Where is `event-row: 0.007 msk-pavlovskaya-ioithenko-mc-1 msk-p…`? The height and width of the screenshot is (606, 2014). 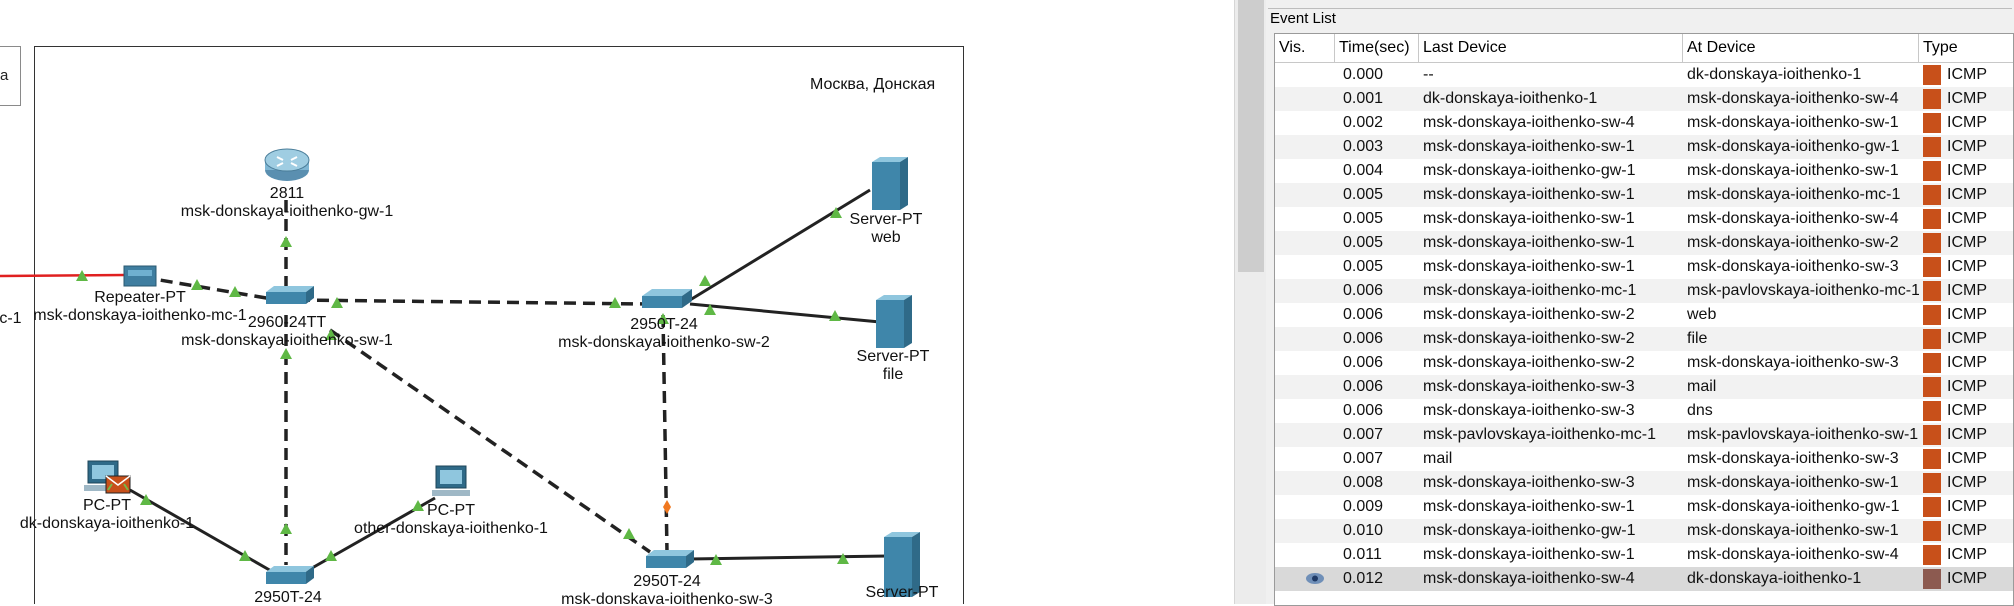
event-row: 0.007 msk-pavlovskaya-ioithenko-mc-1 msk-p… is located at coordinates (1644, 435).